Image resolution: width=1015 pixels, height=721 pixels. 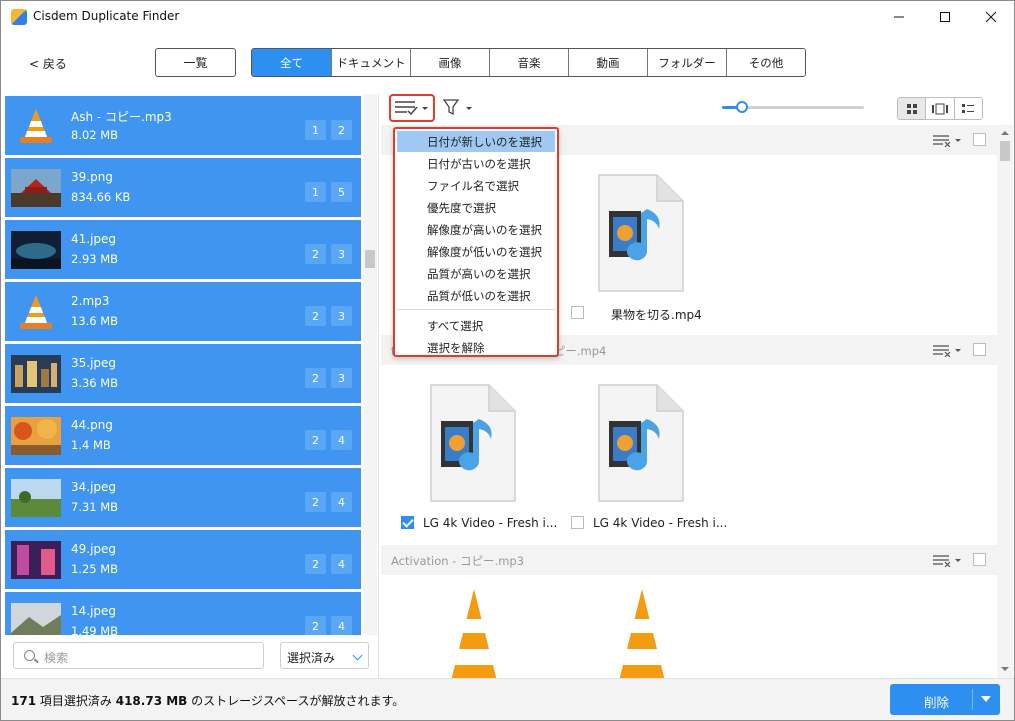 What do you see at coordinates (528, 62) in the screenshot?
I see `tab-music: 音楽` at bounding box center [528, 62].